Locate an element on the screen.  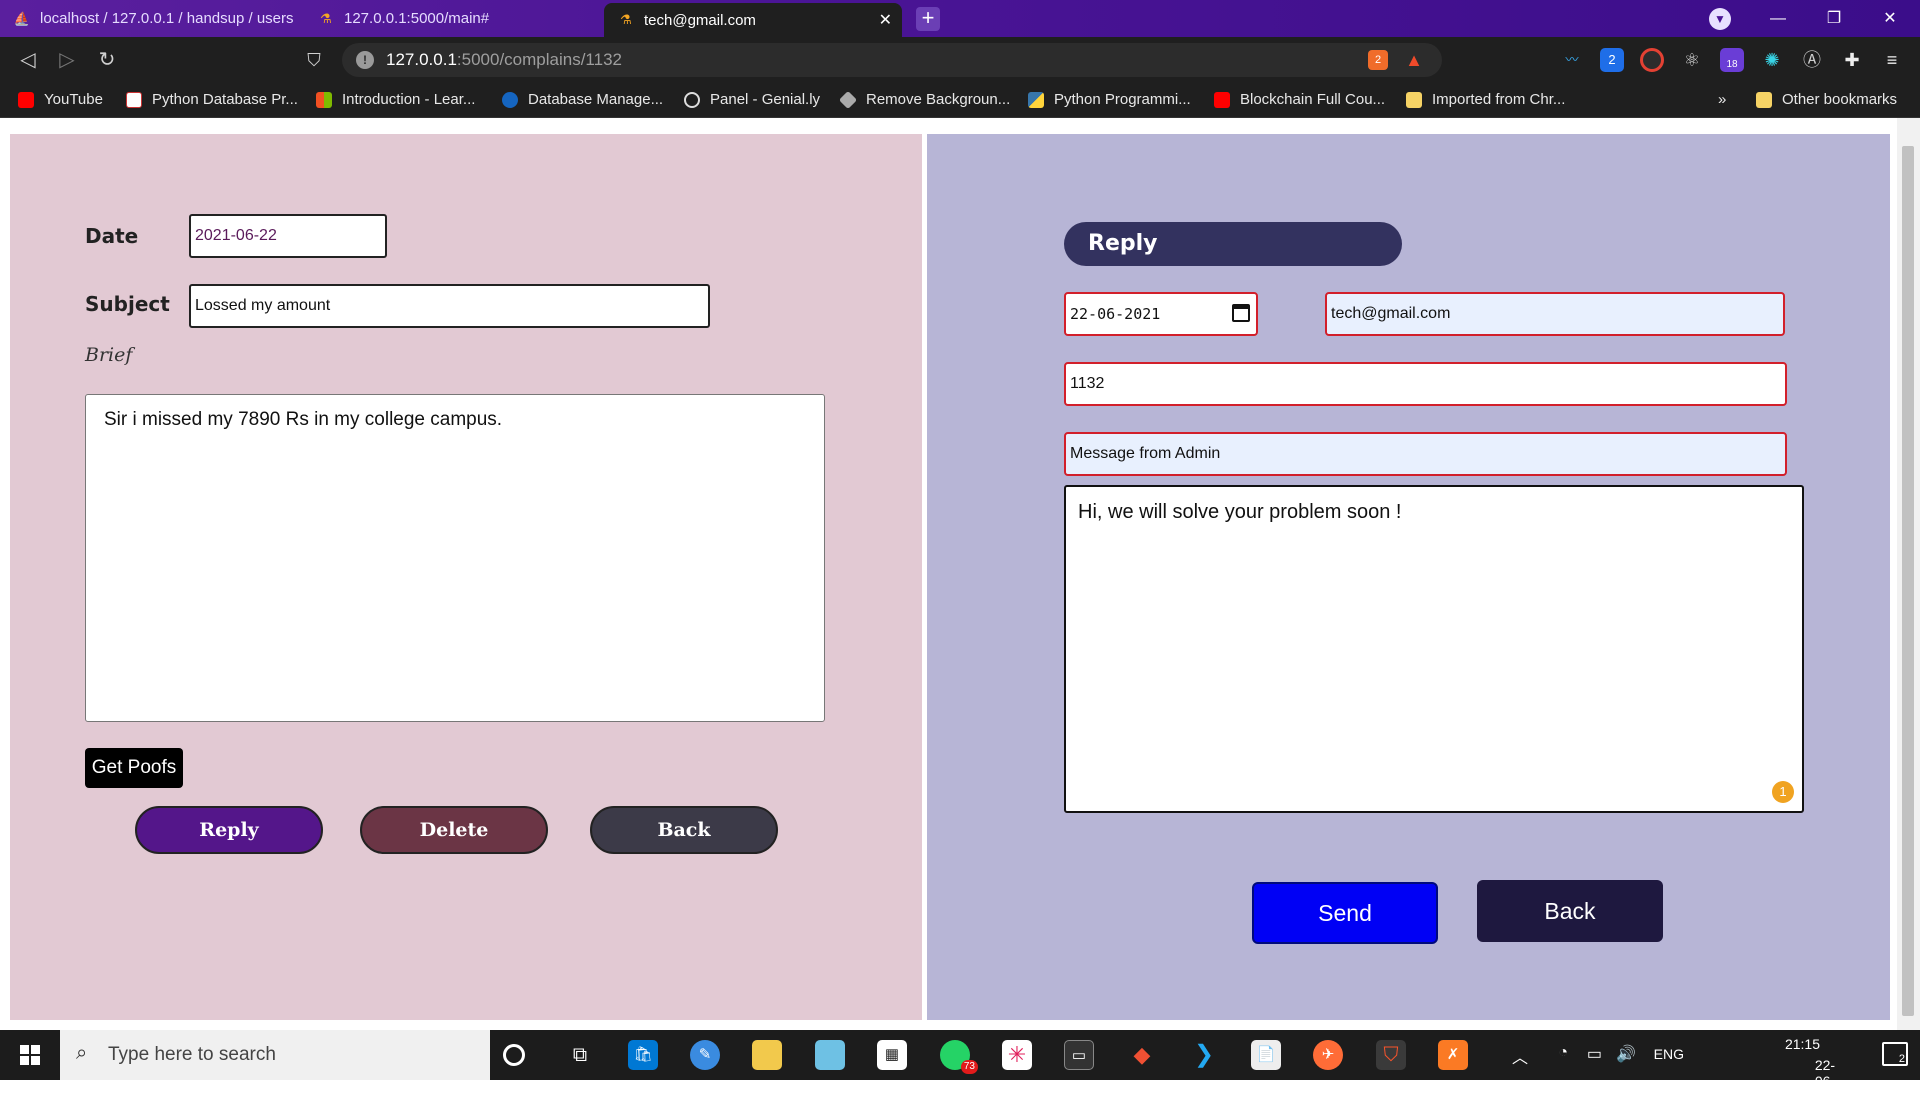
layers-icon is located at coordinates (848, 99).